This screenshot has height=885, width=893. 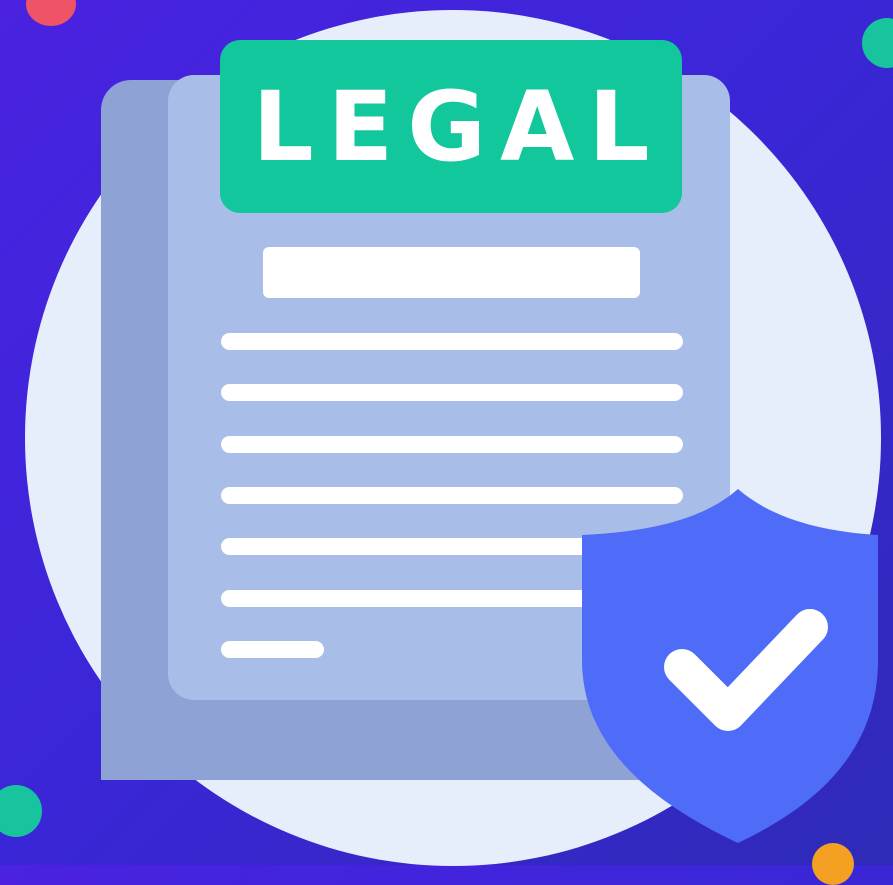 What do you see at coordinates (451, 272) in the screenshot?
I see `document-title-bar` at bounding box center [451, 272].